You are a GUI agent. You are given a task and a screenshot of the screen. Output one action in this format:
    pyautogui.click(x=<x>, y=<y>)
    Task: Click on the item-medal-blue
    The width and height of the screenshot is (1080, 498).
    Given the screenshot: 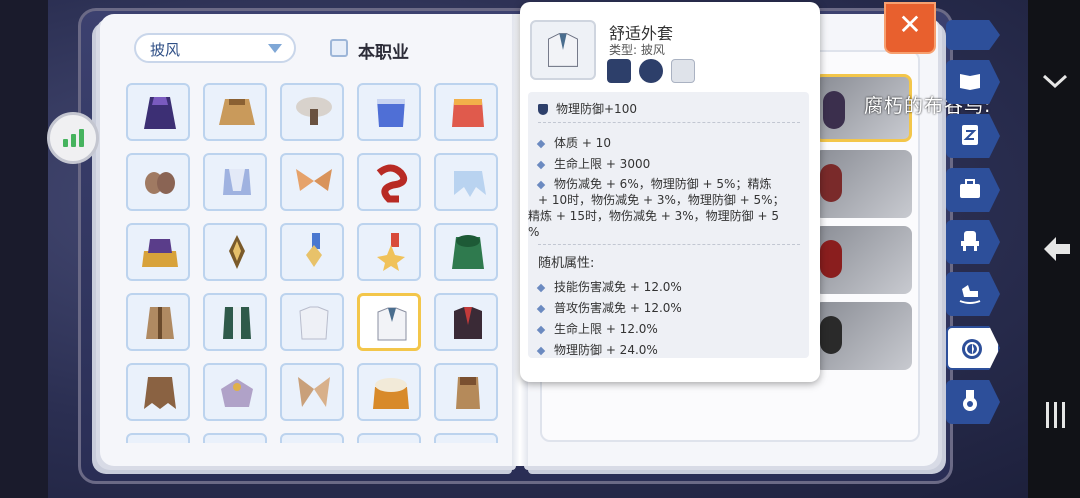 What is the action you would take?
    pyautogui.click(x=312, y=252)
    